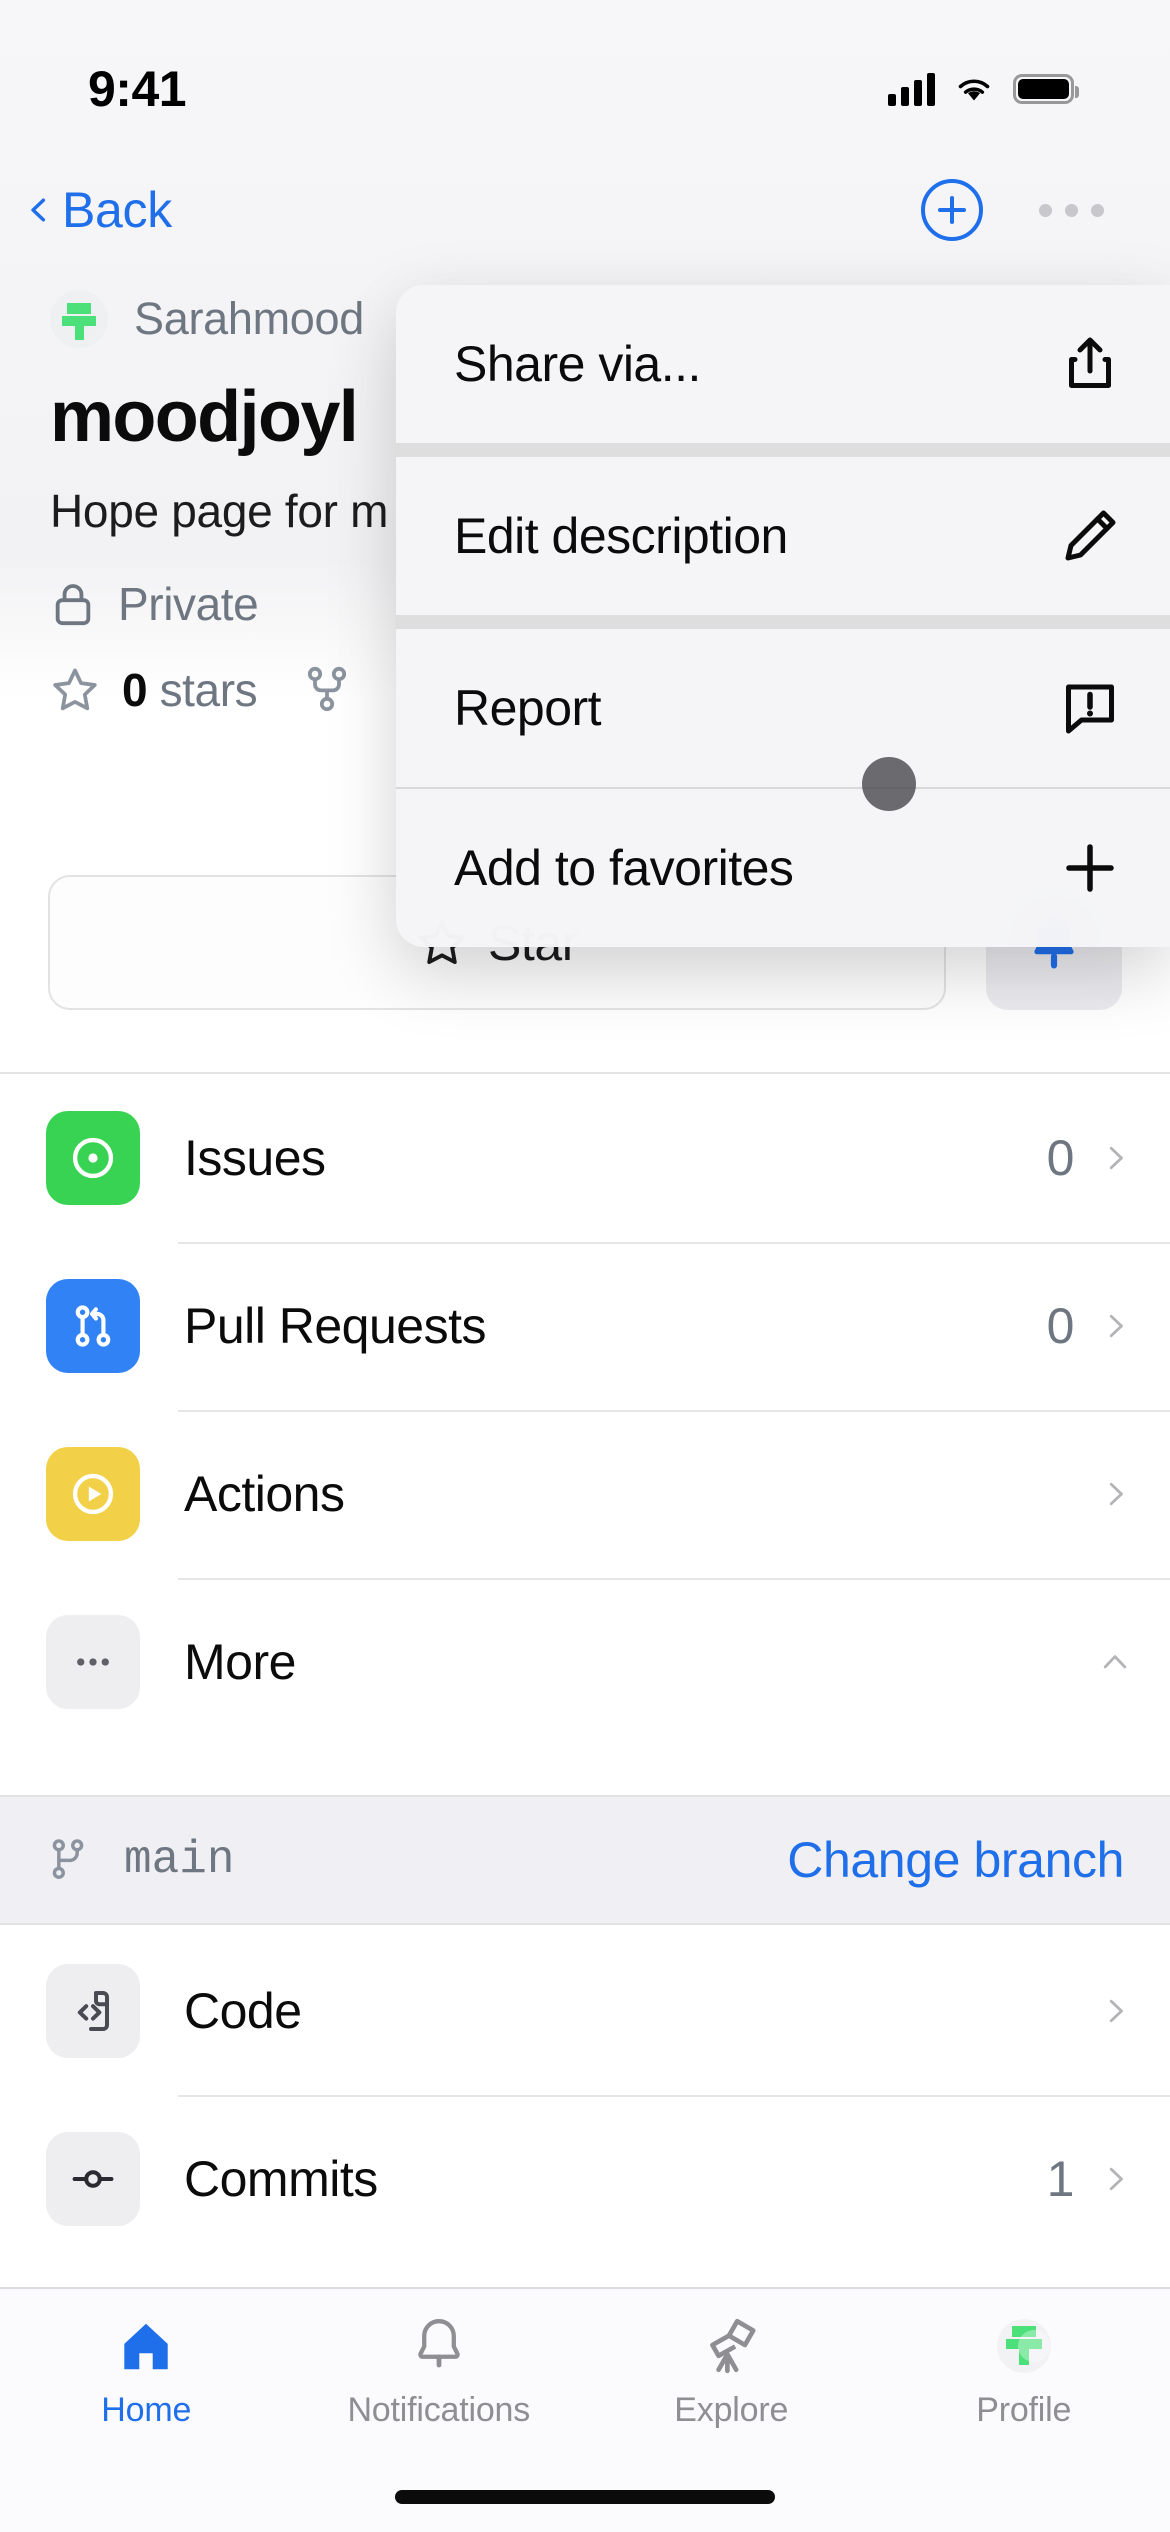  What do you see at coordinates (327, 689) in the screenshot?
I see `fork-icon` at bounding box center [327, 689].